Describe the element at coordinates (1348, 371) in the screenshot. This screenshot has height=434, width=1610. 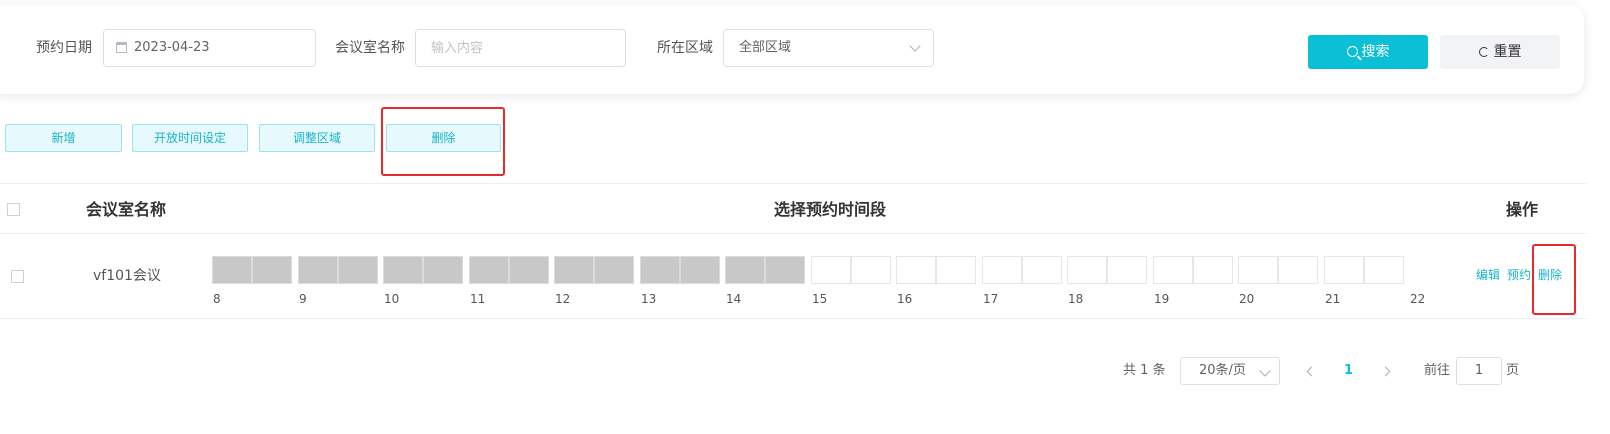
I see `current-page: 1` at that location.